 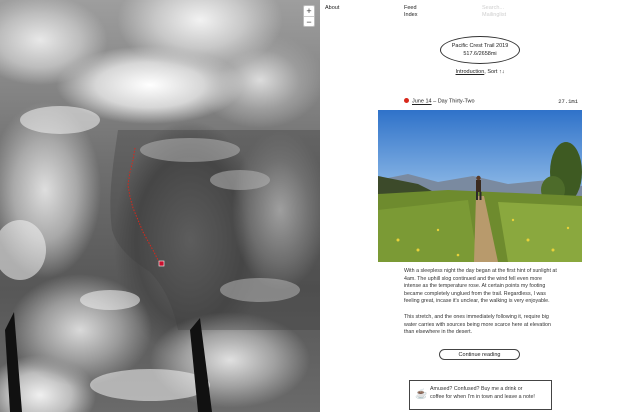 I want to click on entry-header: June 14 – Day Thirty-Two 27.1mi, so click(x=491, y=102).